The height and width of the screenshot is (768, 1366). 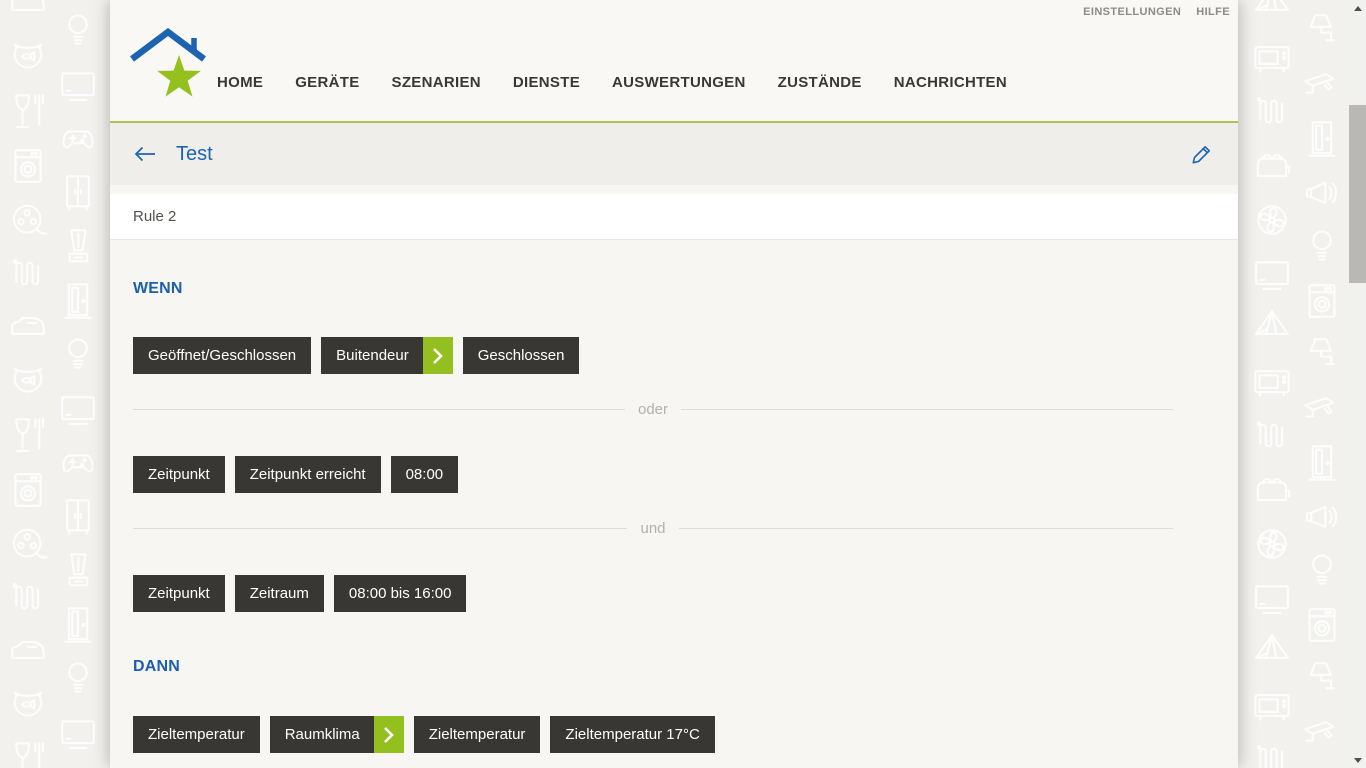 What do you see at coordinates (55, 384) in the screenshot?
I see `background-pattern-left` at bounding box center [55, 384].